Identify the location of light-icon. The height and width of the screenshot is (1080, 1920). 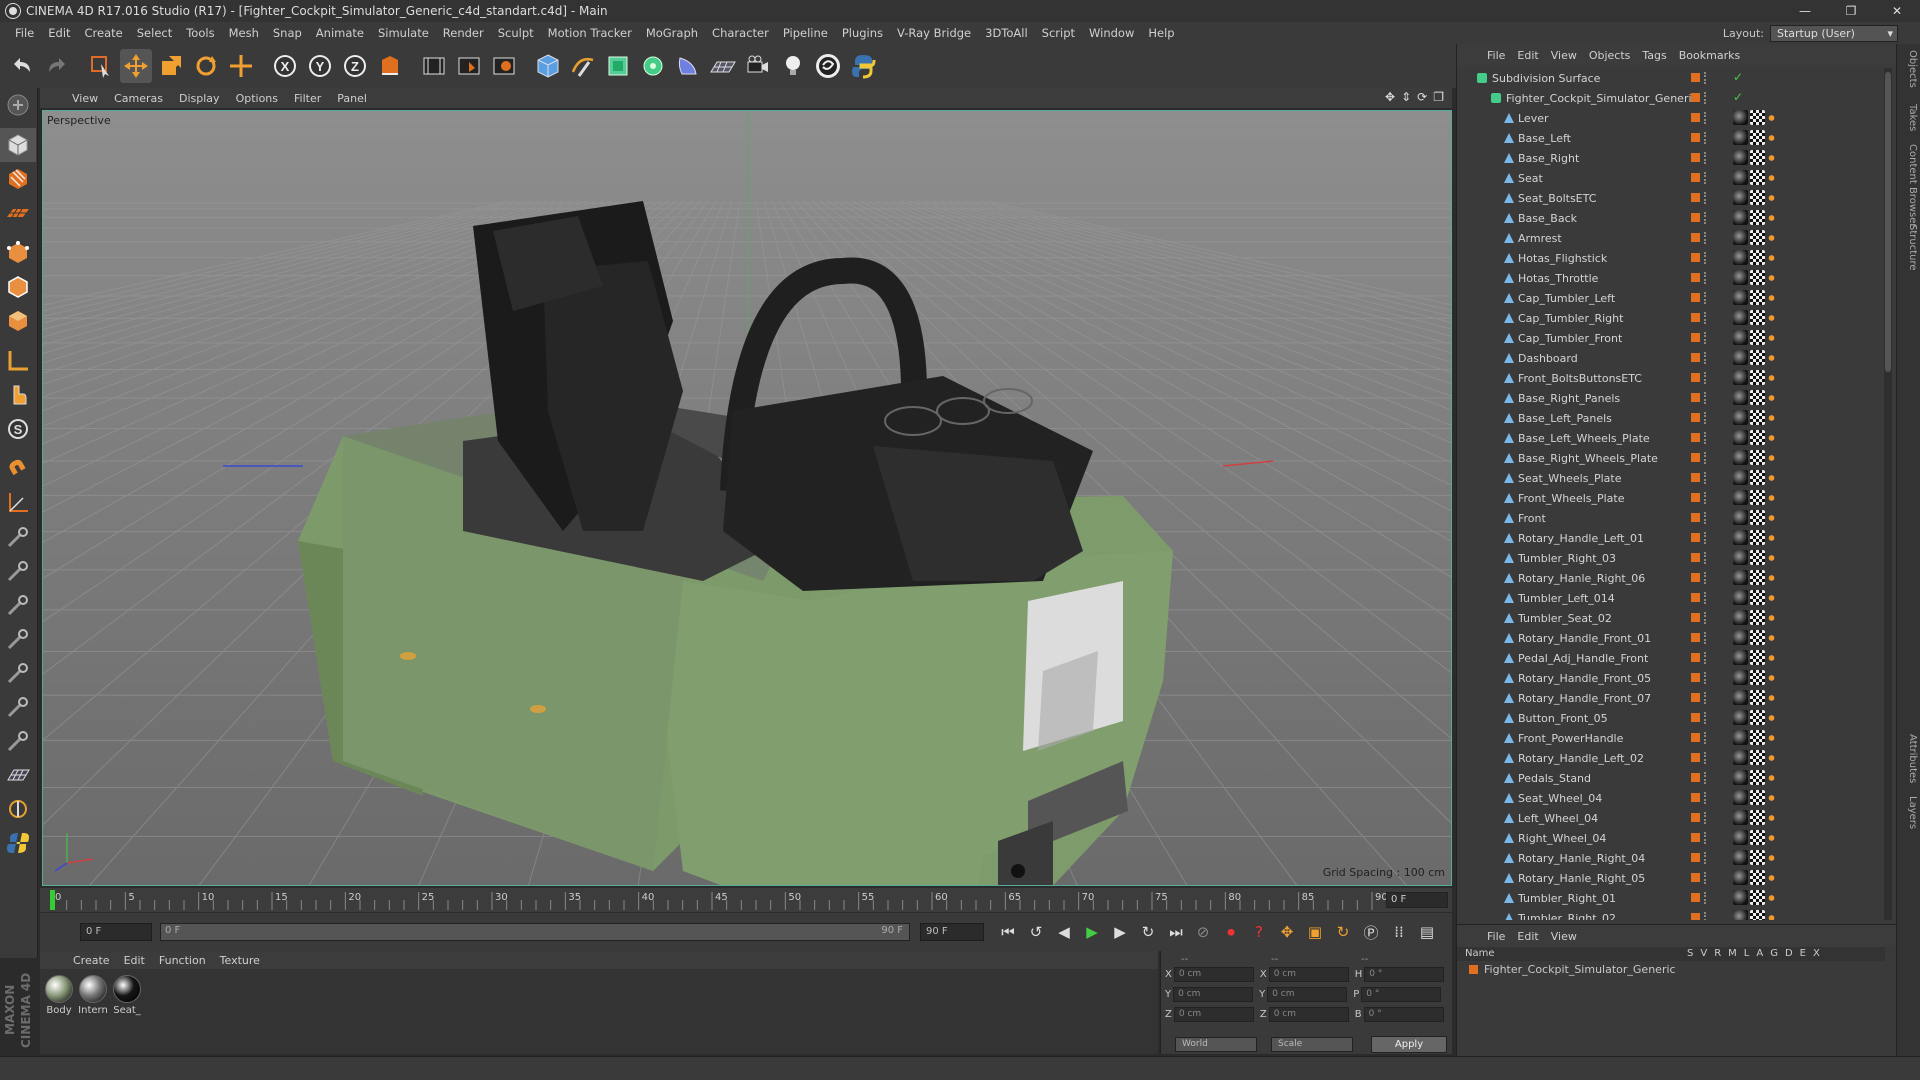
(793, 66).